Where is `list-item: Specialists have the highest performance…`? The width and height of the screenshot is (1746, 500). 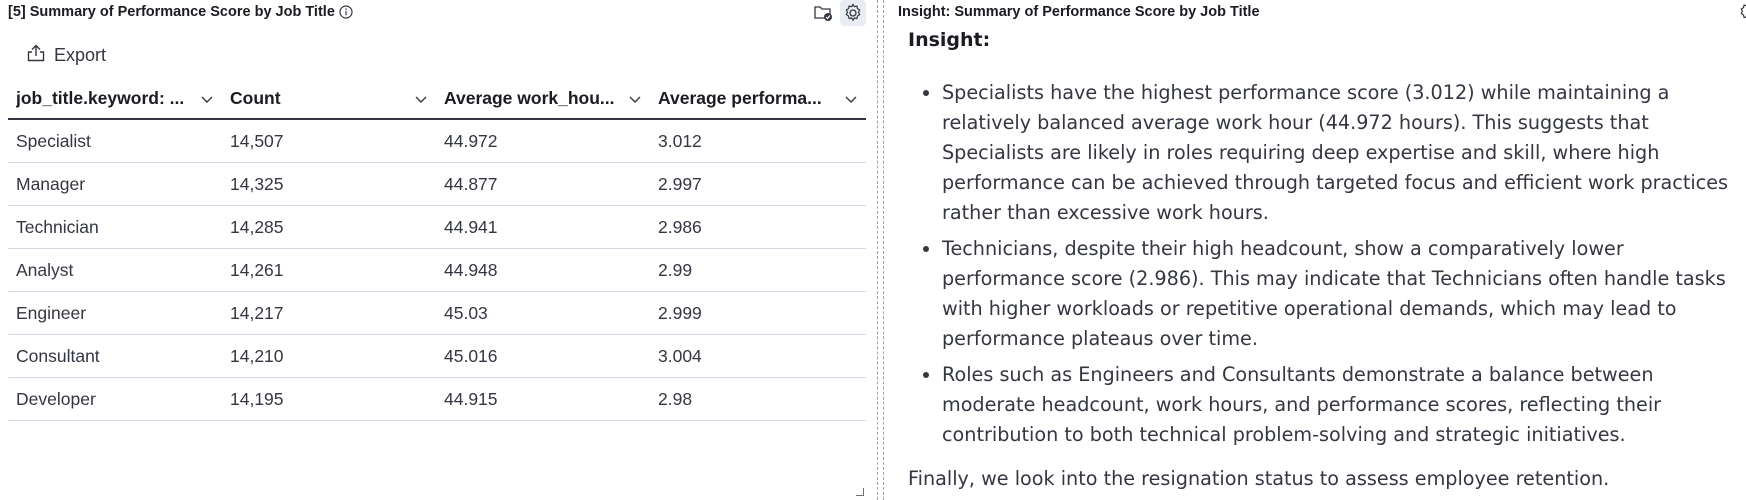 list-item: Specialists have the highest performance… is located at coordinates (1342, 153).